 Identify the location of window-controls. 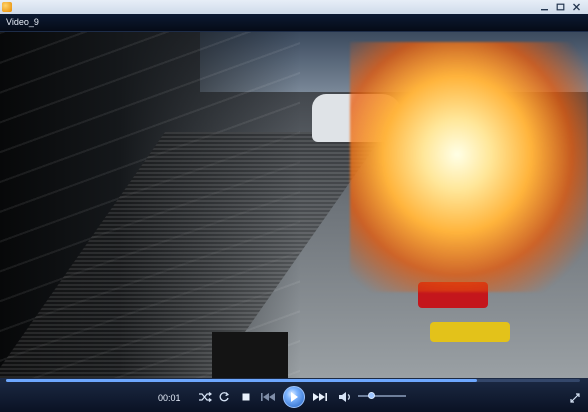
(560, 7).